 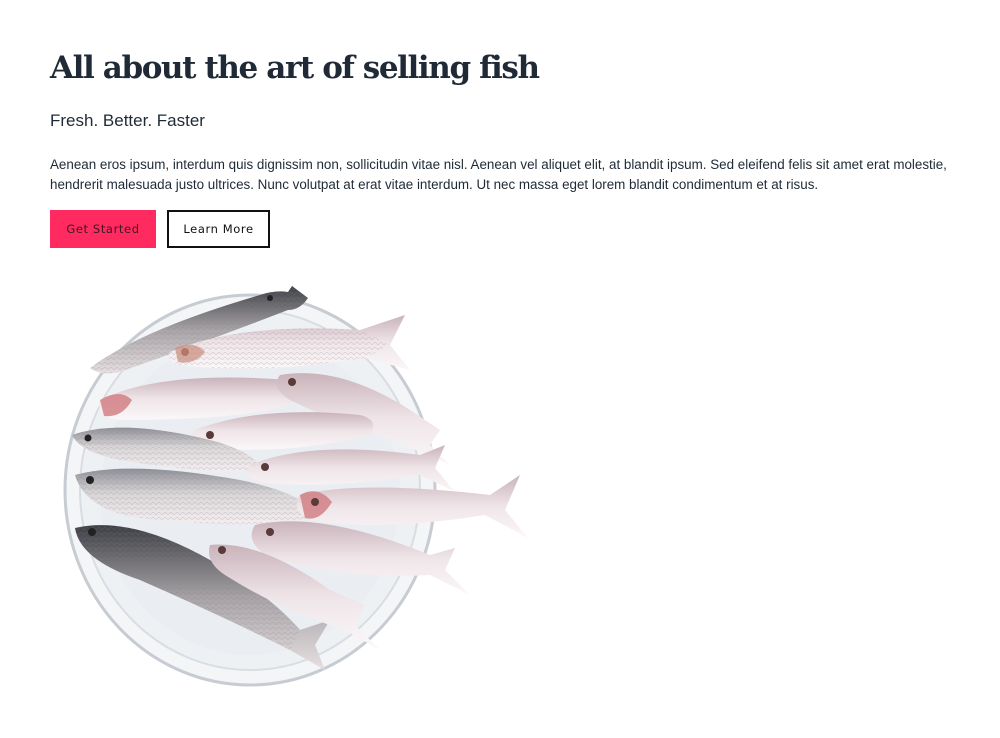 What do you see at coordinates (295, 68) in the screenshot?
I see `page-title: All about the art of selling fish` at bounding box center [295, 68].